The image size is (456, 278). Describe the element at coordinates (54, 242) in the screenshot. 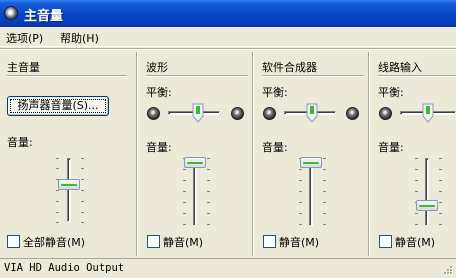

I see `mute-all-label: 全部静音(M)` at that location.